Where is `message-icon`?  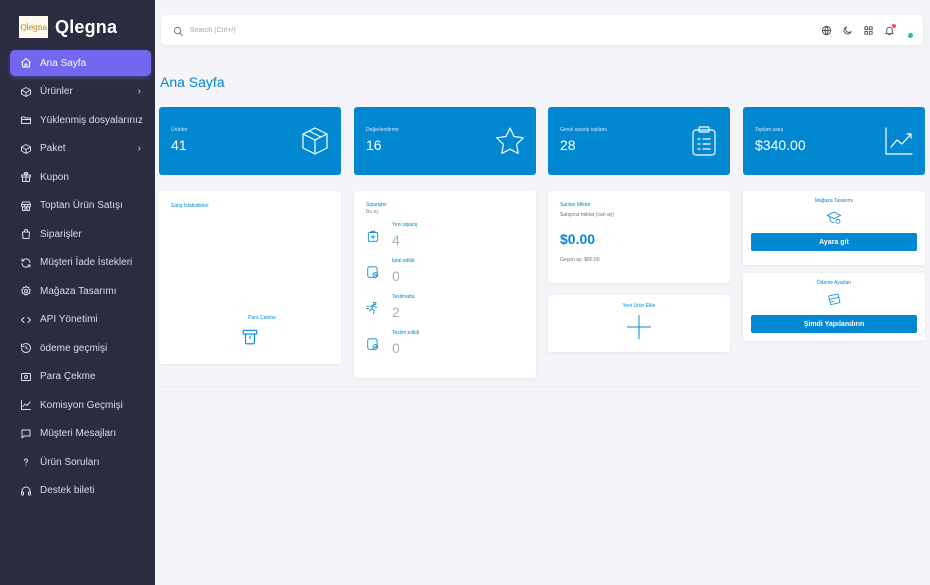
message-icon is located at coordinates (25, 433).